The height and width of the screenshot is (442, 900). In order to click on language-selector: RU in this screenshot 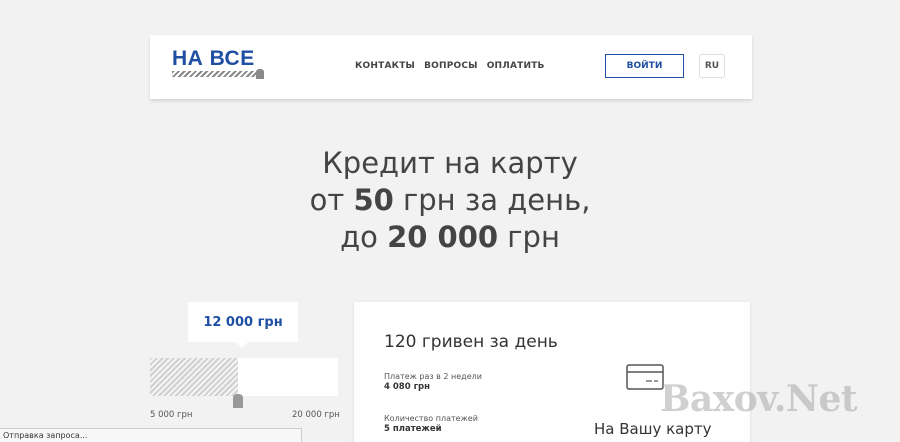, I will do `click(712, 66)`.